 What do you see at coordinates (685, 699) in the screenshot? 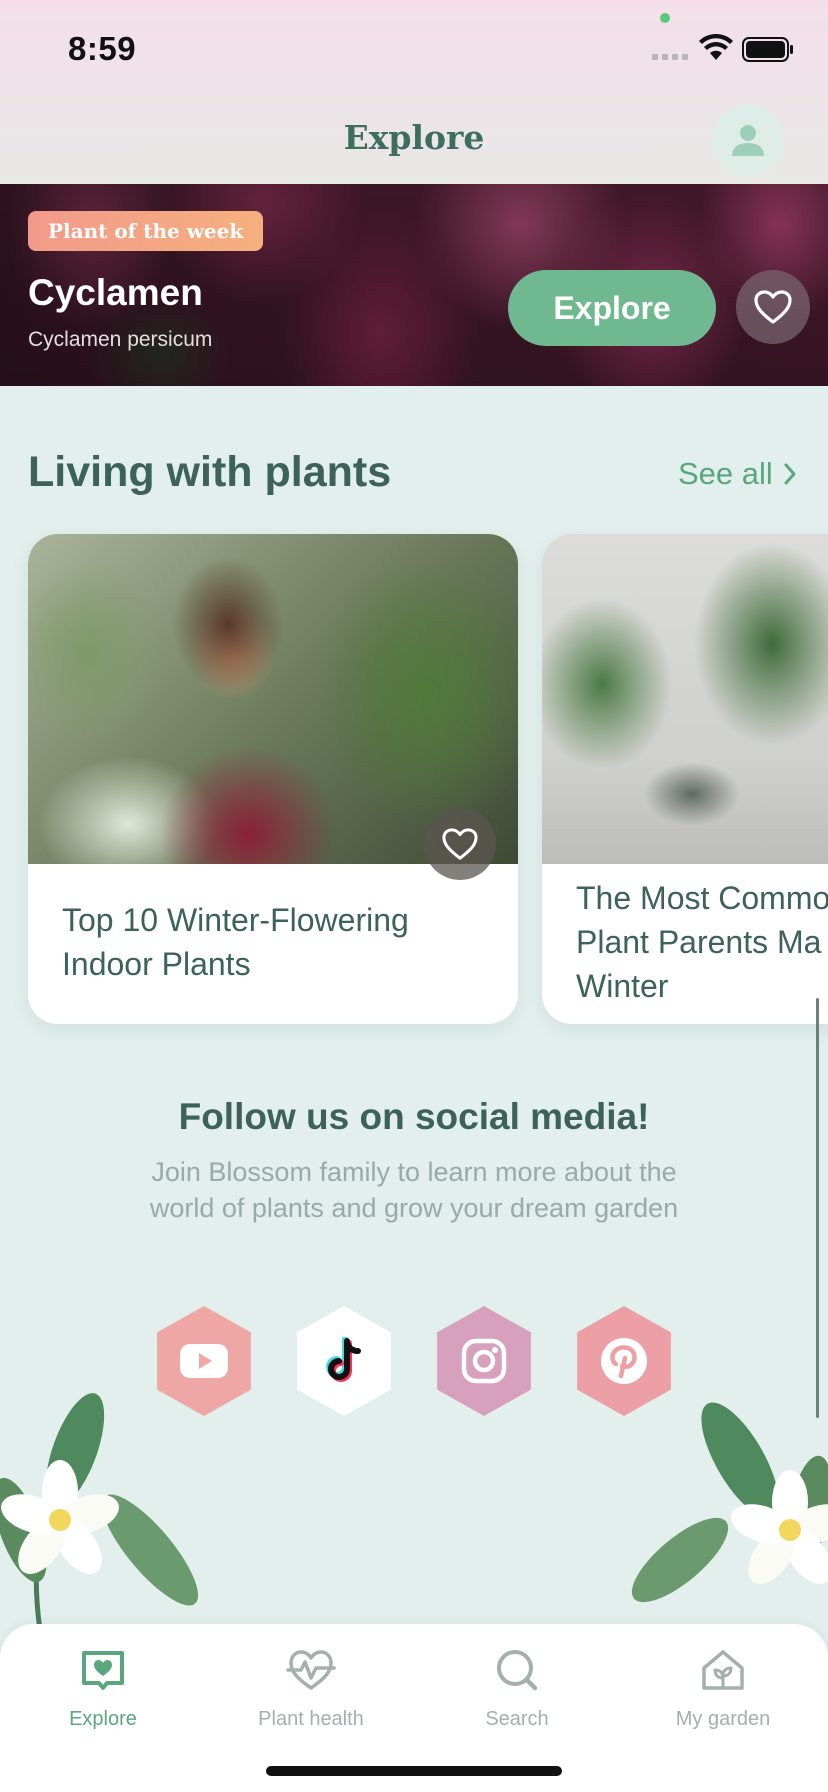
I see `article-photo` at bounding box center [685, 699].